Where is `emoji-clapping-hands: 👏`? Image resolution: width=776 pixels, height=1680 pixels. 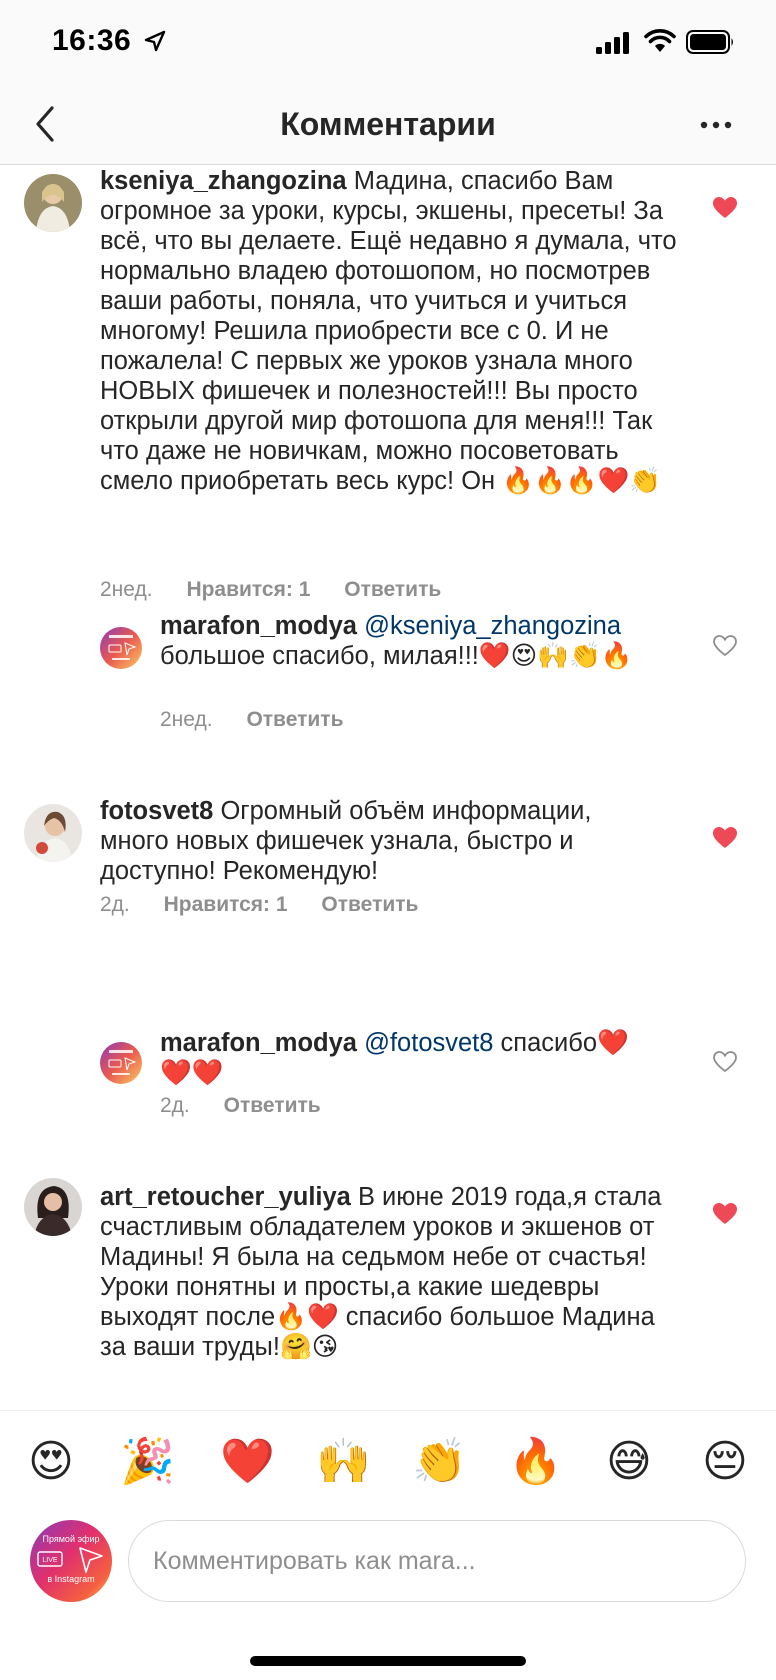 emoji-clapping-hands: 👏 is located at coordinates (439, 1462).